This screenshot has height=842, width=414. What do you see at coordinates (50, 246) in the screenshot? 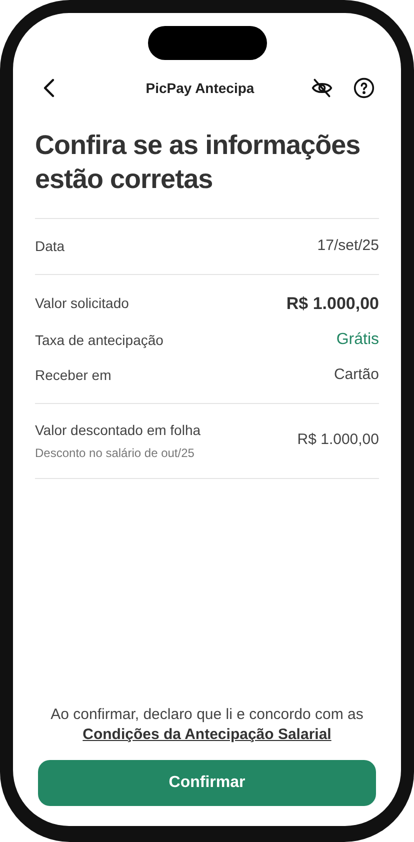
I see `row-label: Data` at bounding box center [50, 246].